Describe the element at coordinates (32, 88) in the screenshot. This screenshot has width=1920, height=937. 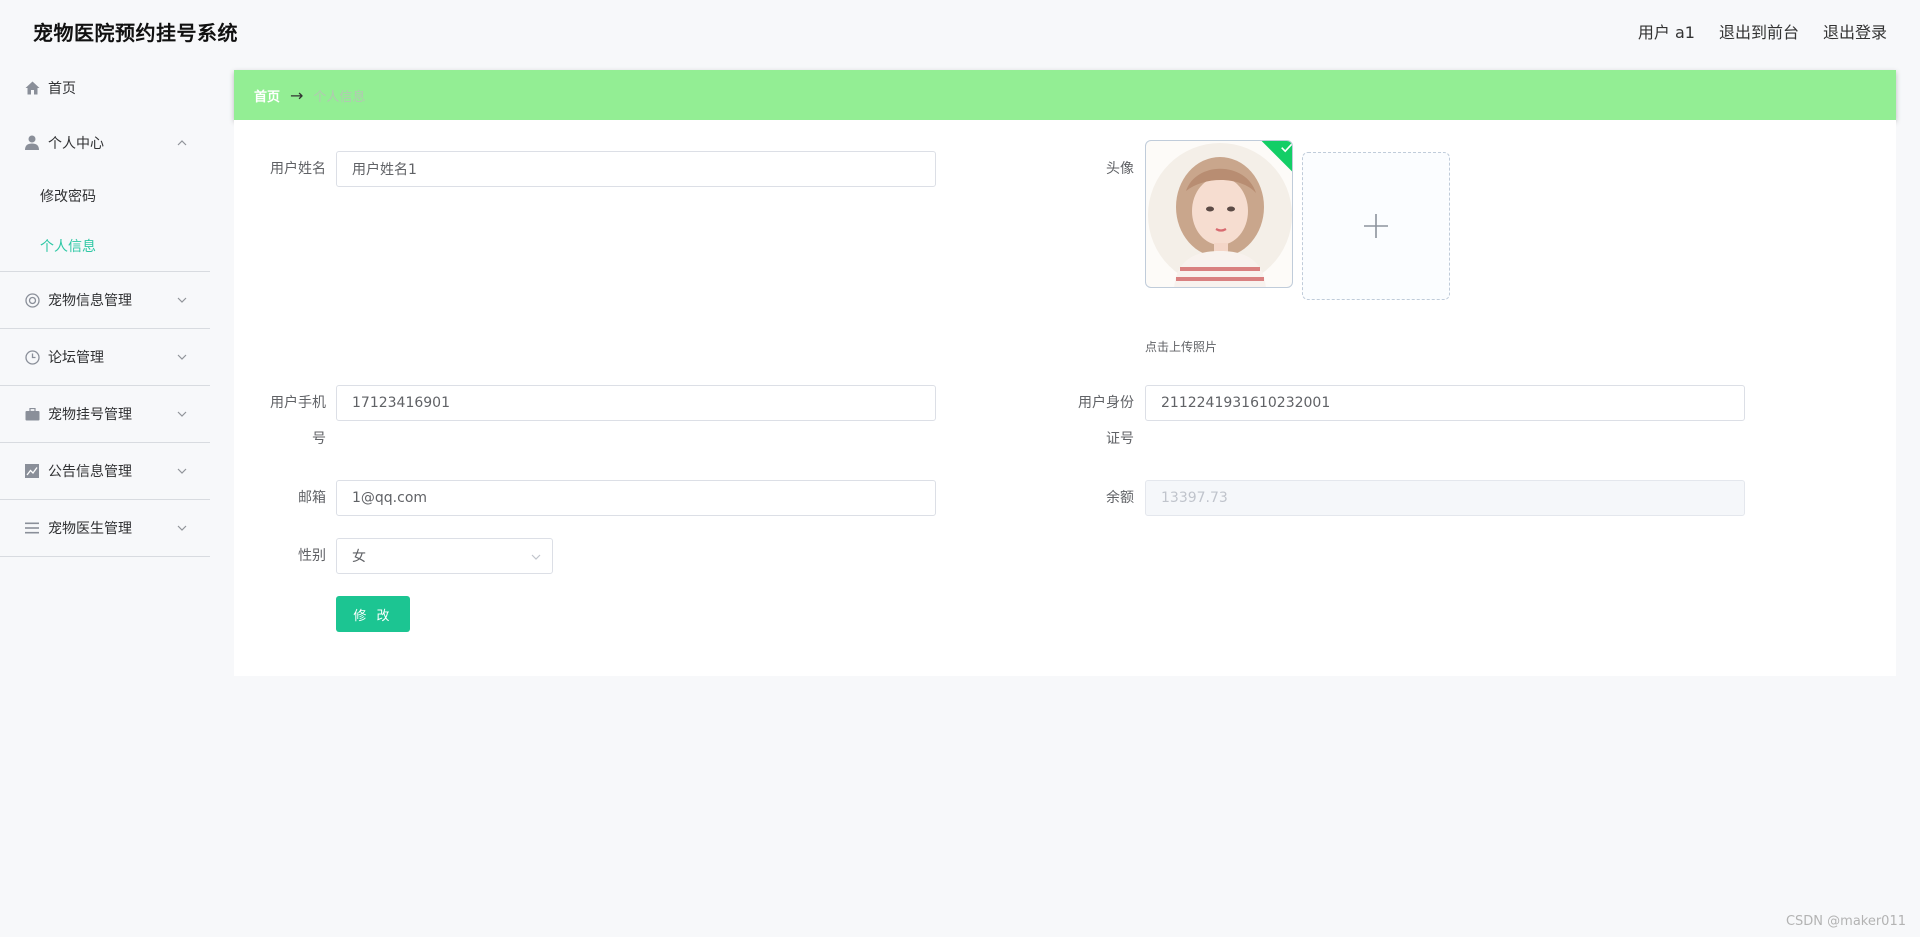
I see `home-icon` at that location.